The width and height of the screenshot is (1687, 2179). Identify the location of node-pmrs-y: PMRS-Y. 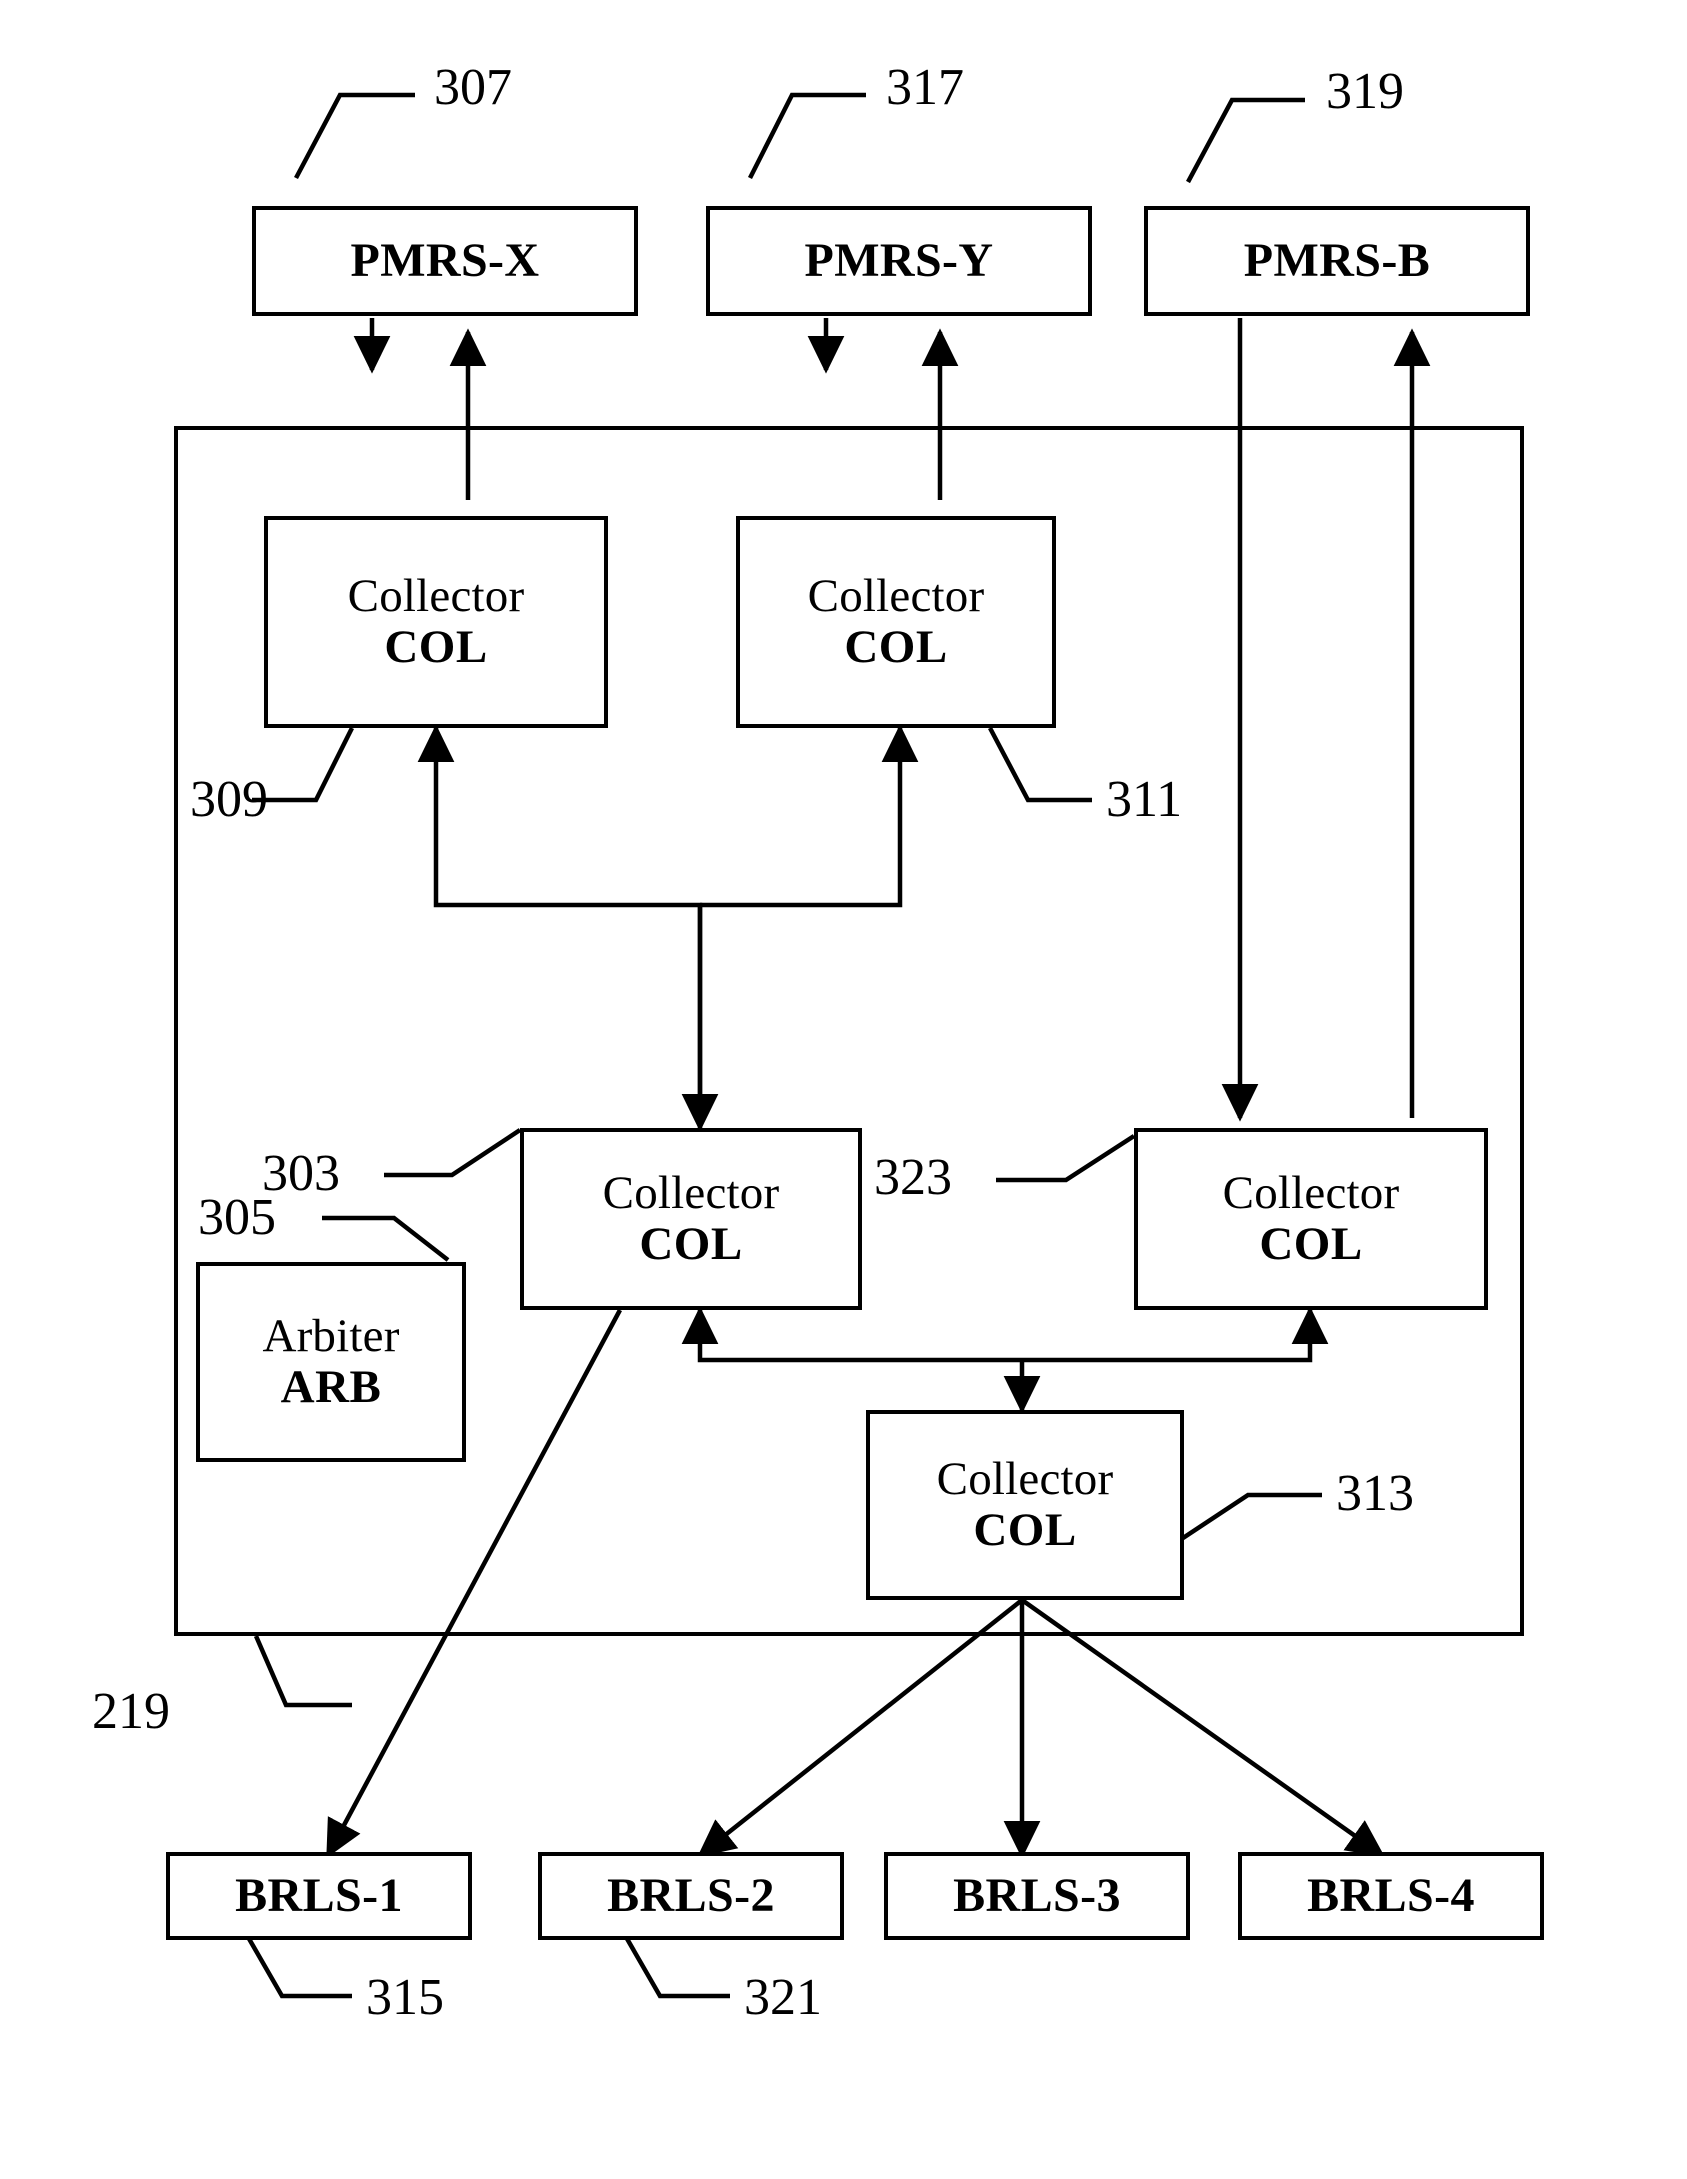
(899, 261).